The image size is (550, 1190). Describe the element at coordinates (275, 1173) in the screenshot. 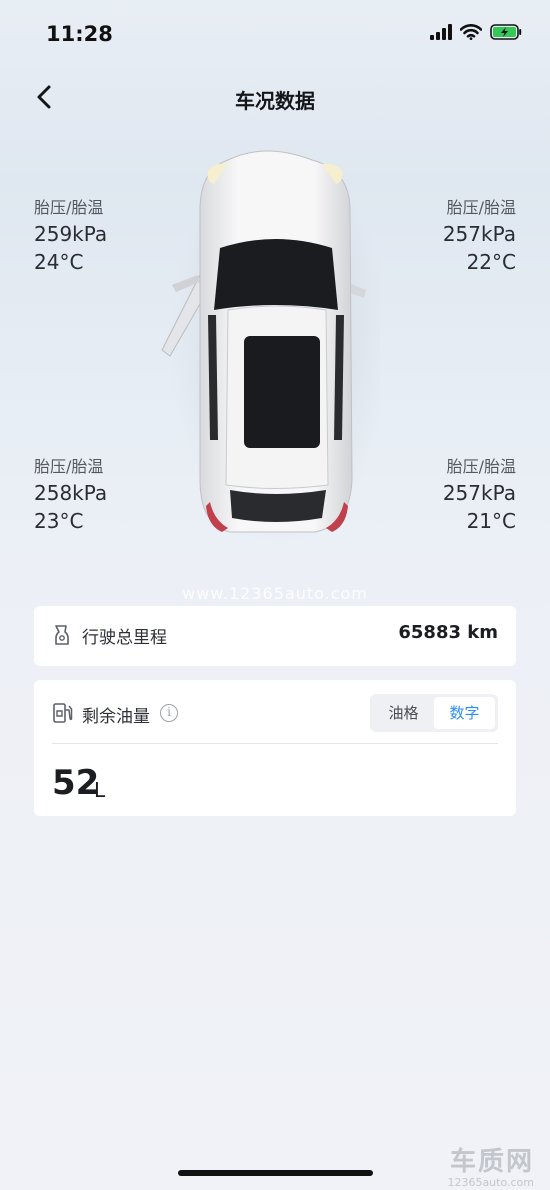

I see `home-indicator` at that location.